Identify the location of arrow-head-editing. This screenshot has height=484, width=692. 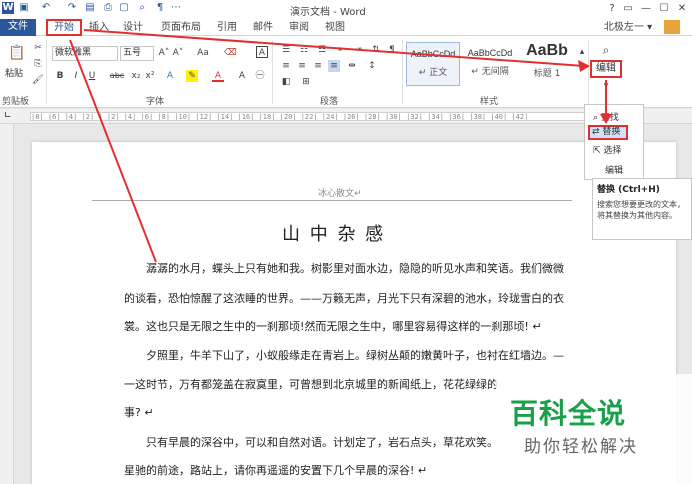
(584, 66).